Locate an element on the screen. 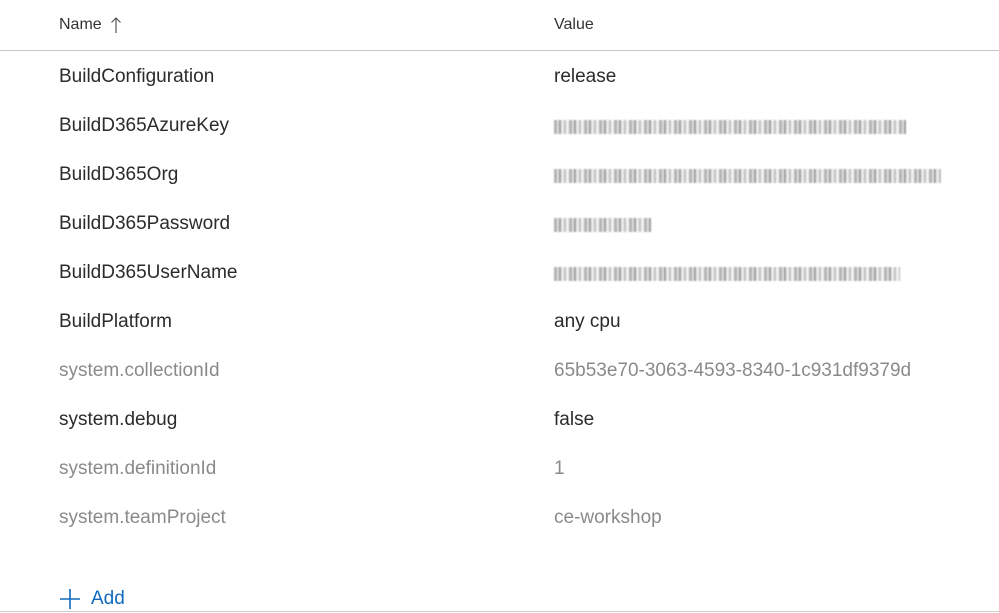 Image resolution: width=999 pixels, height=613 pixels. table-row: system.debug false is located at coordinates (499, 420).